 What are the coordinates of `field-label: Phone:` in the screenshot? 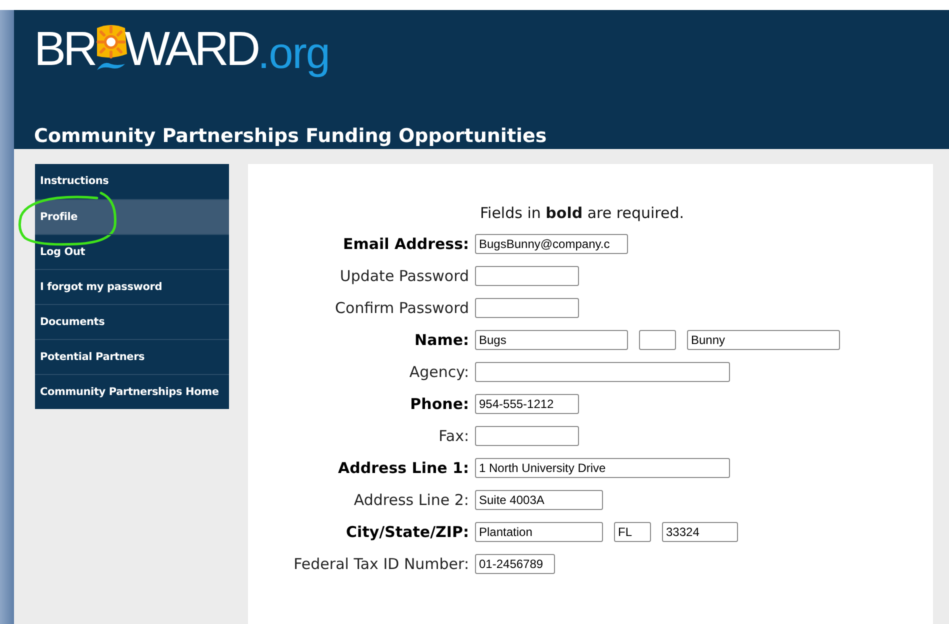 It's located at (439, 404).